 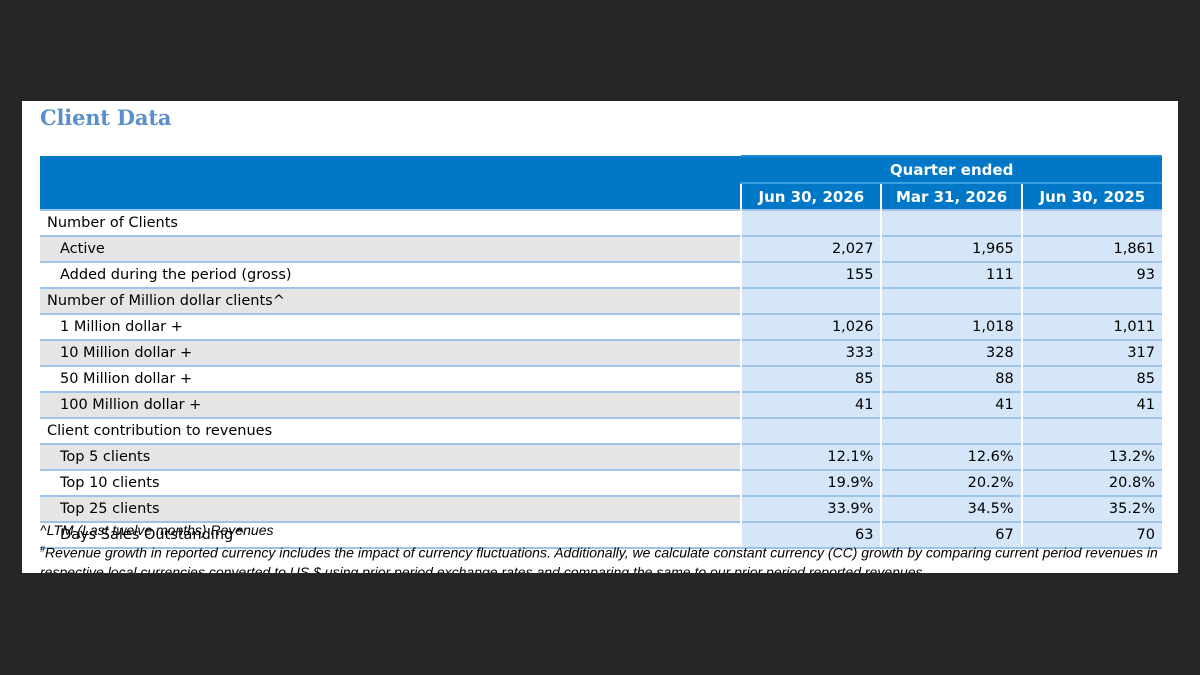 I want to click on cell-value: 1,011, so click(x=1091, y=326).